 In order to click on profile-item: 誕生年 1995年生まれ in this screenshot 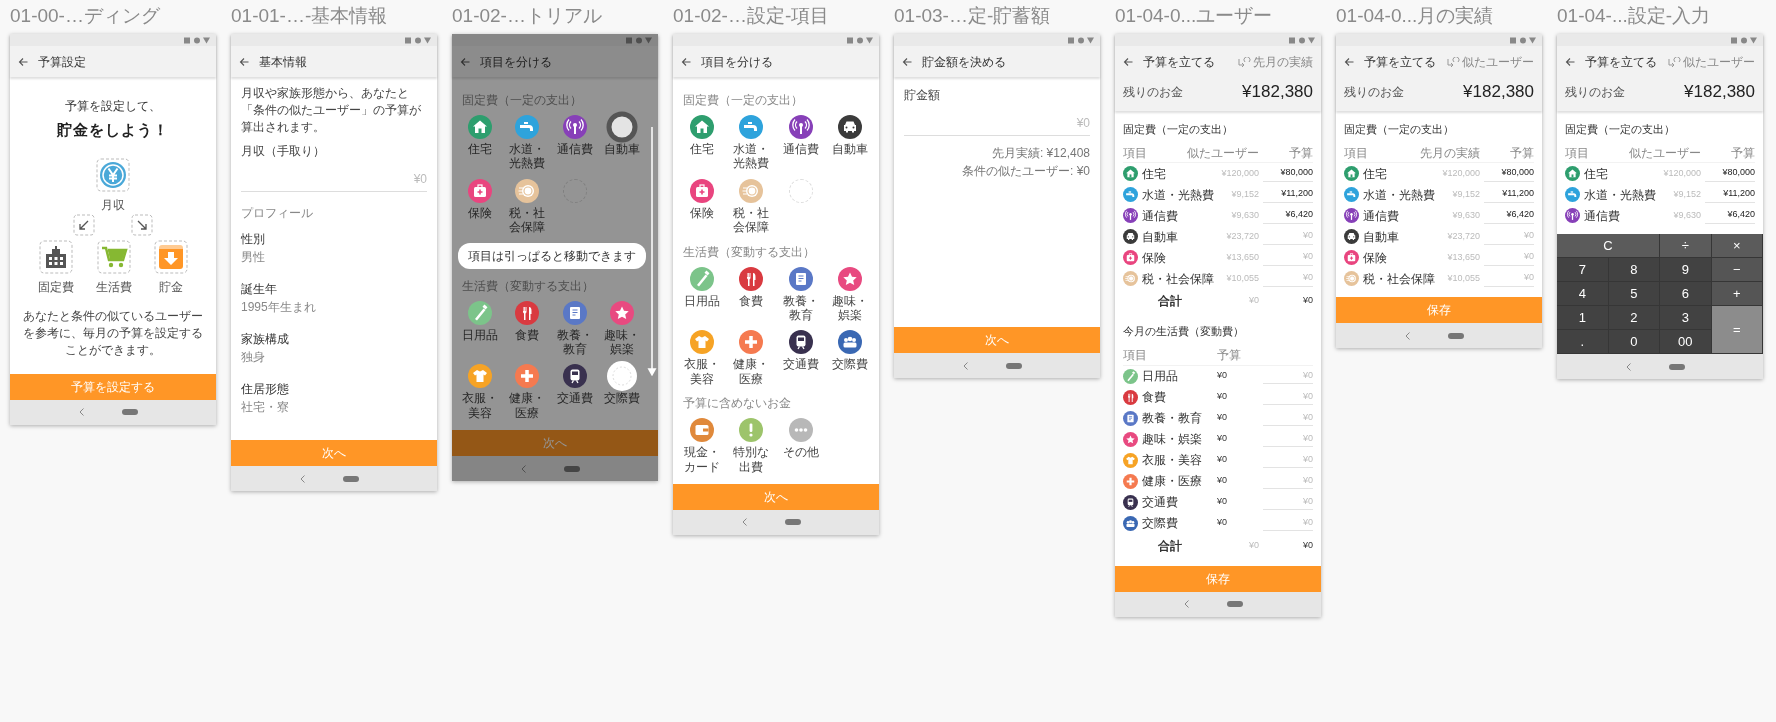, I will do `click(334, 297)`.